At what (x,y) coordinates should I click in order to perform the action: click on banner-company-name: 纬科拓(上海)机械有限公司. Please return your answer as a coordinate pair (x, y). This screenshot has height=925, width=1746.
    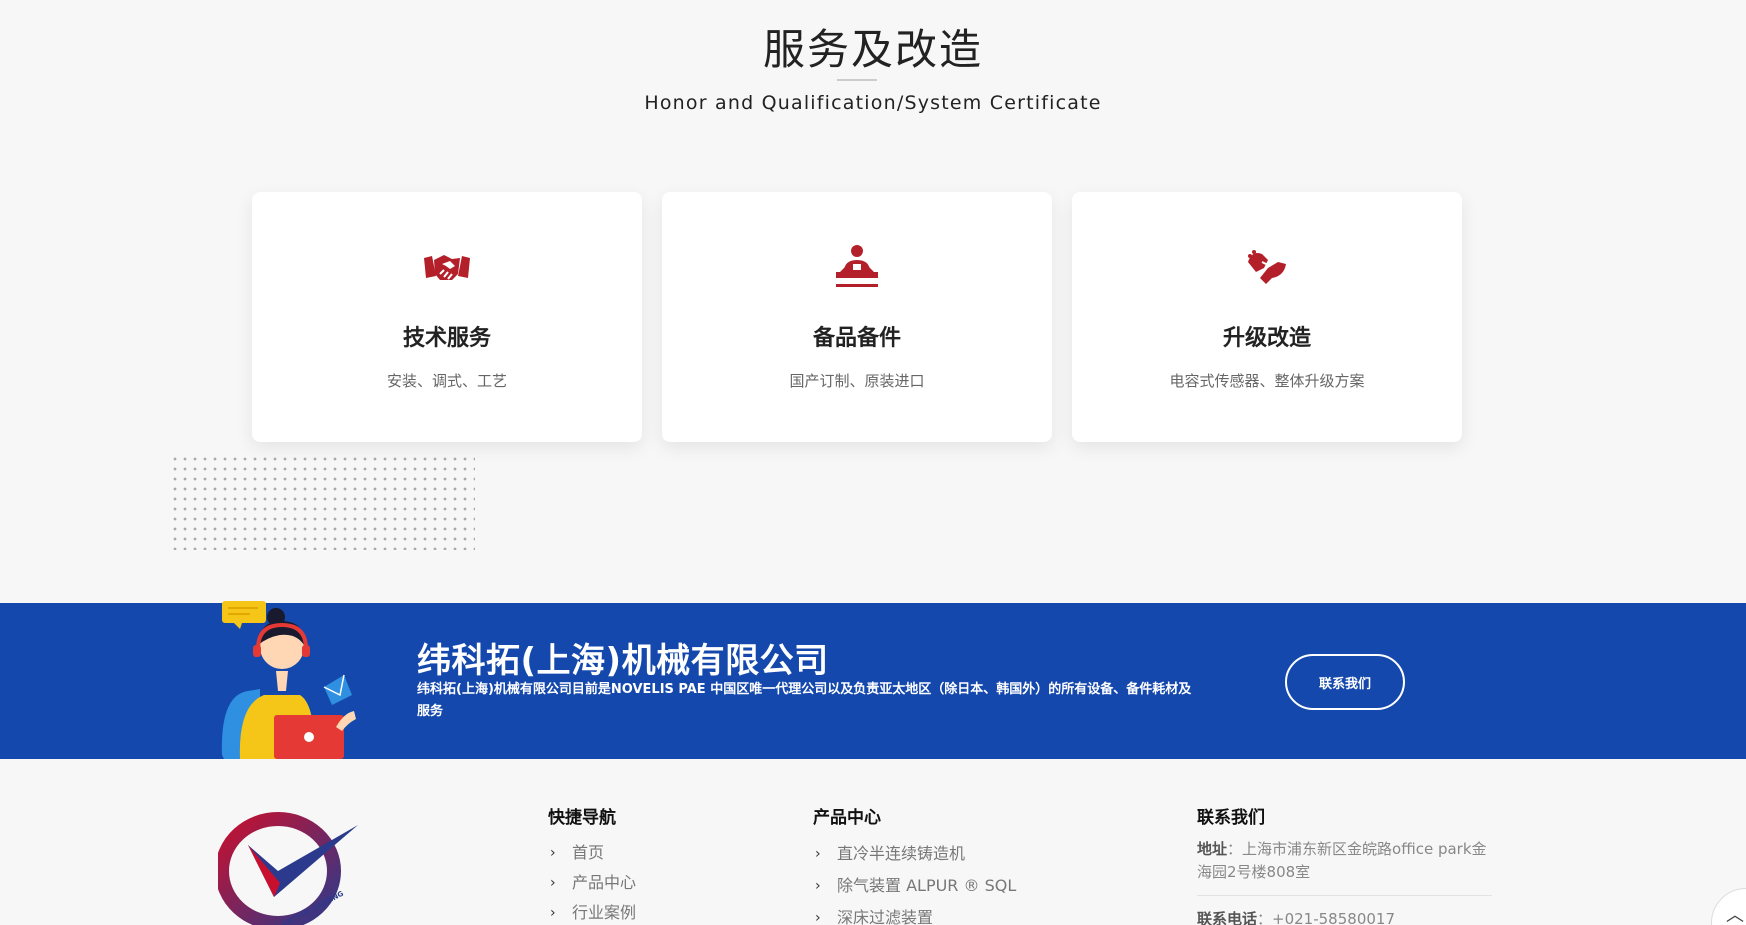
    Looking at the image, I should click on (623, 661).